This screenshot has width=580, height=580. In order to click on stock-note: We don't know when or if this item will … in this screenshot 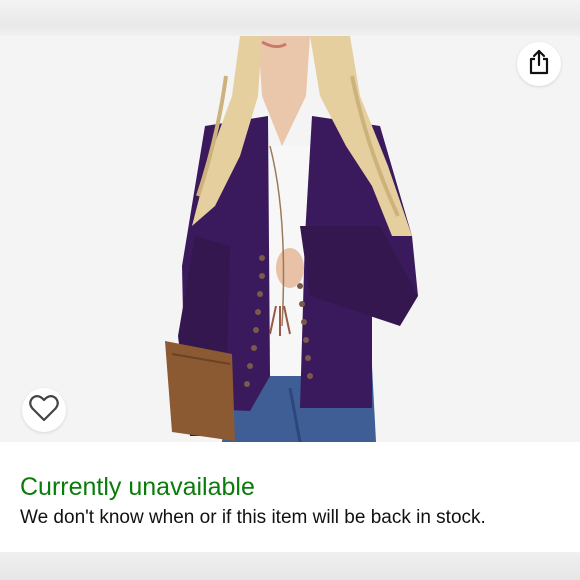, I will do `click(253, 517)`.